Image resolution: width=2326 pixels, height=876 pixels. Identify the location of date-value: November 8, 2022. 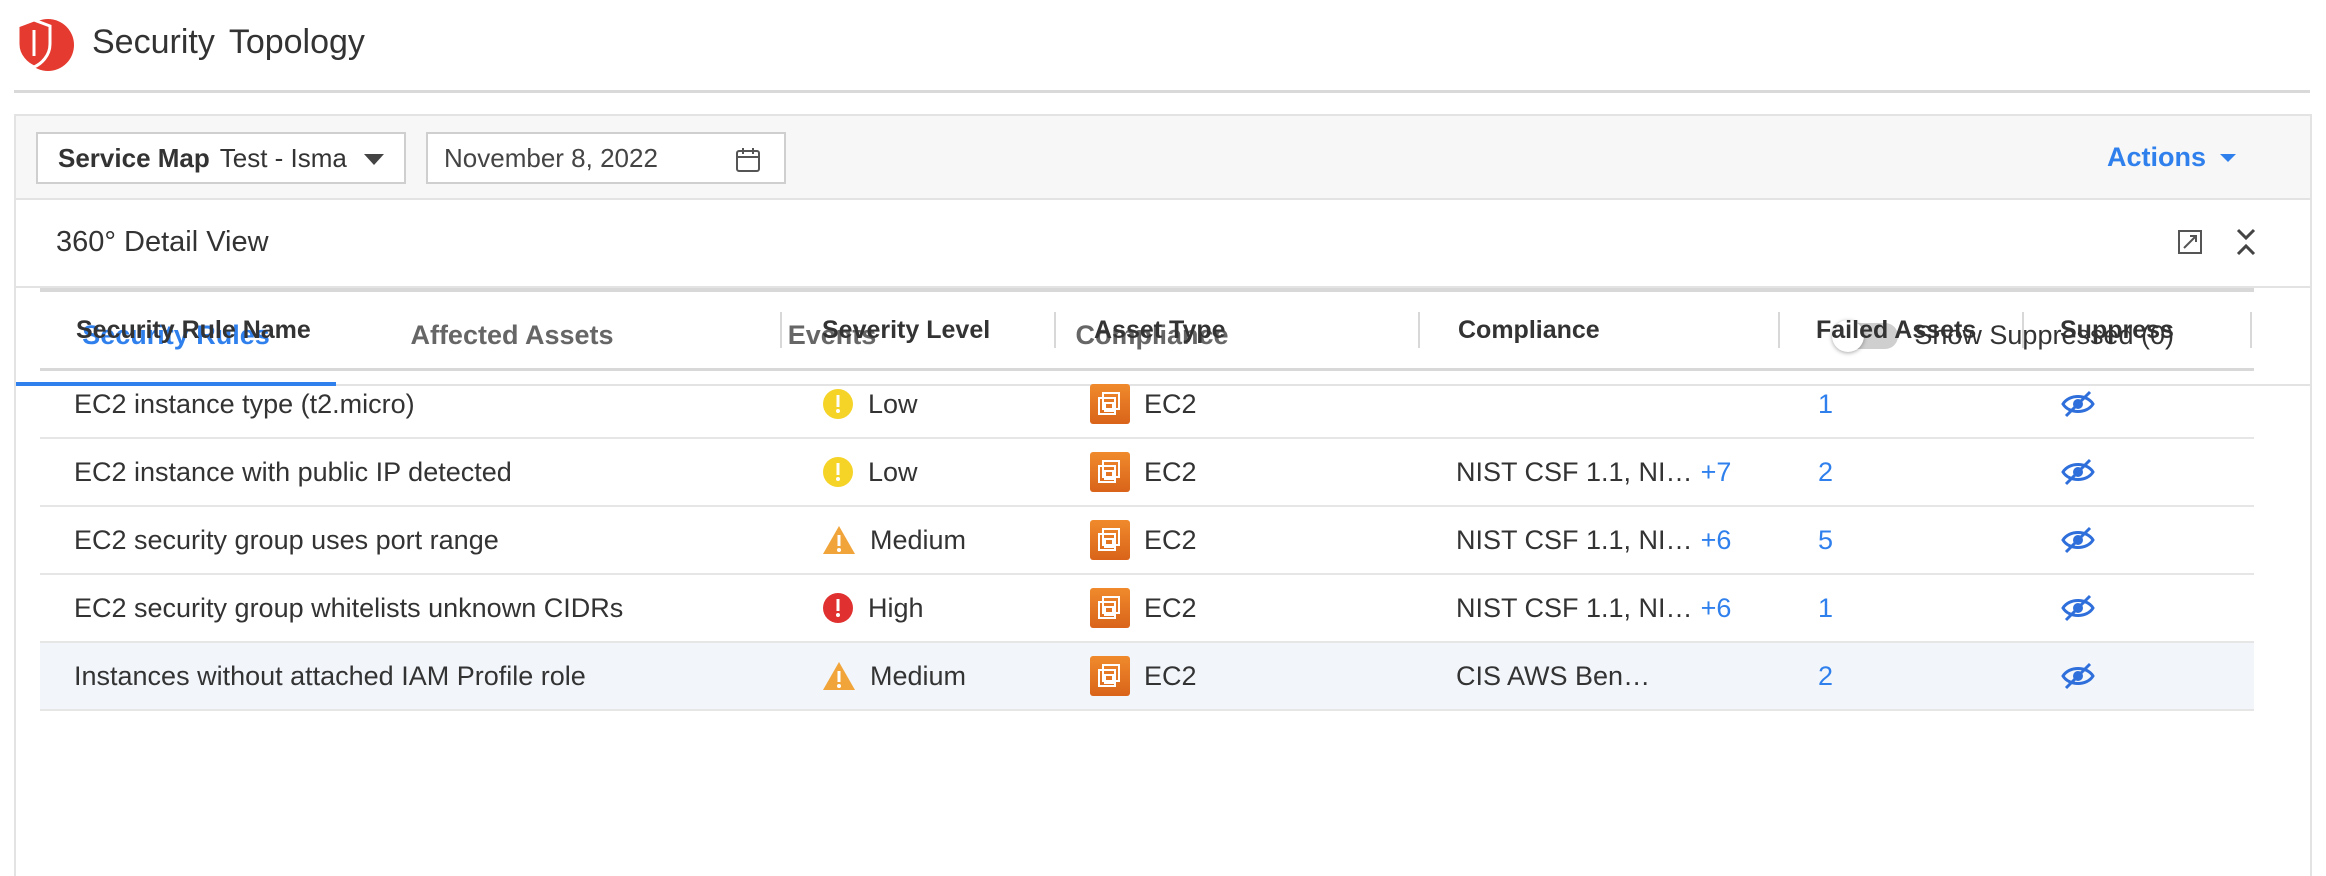
(551, 157).